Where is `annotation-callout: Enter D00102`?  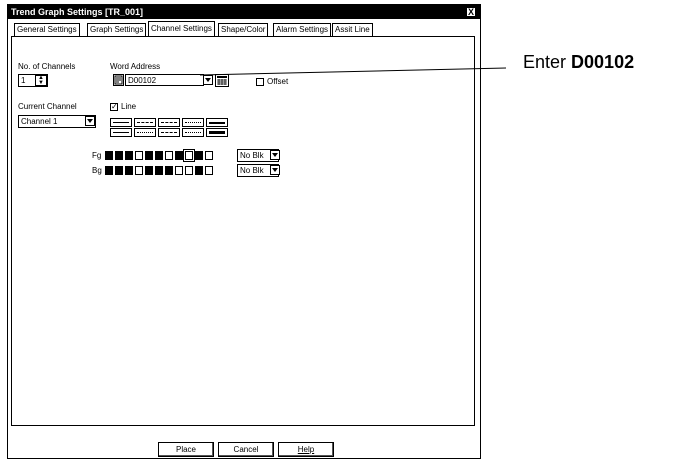
annotation-callout: Enter D00102 is located at coordinates (578, 62).